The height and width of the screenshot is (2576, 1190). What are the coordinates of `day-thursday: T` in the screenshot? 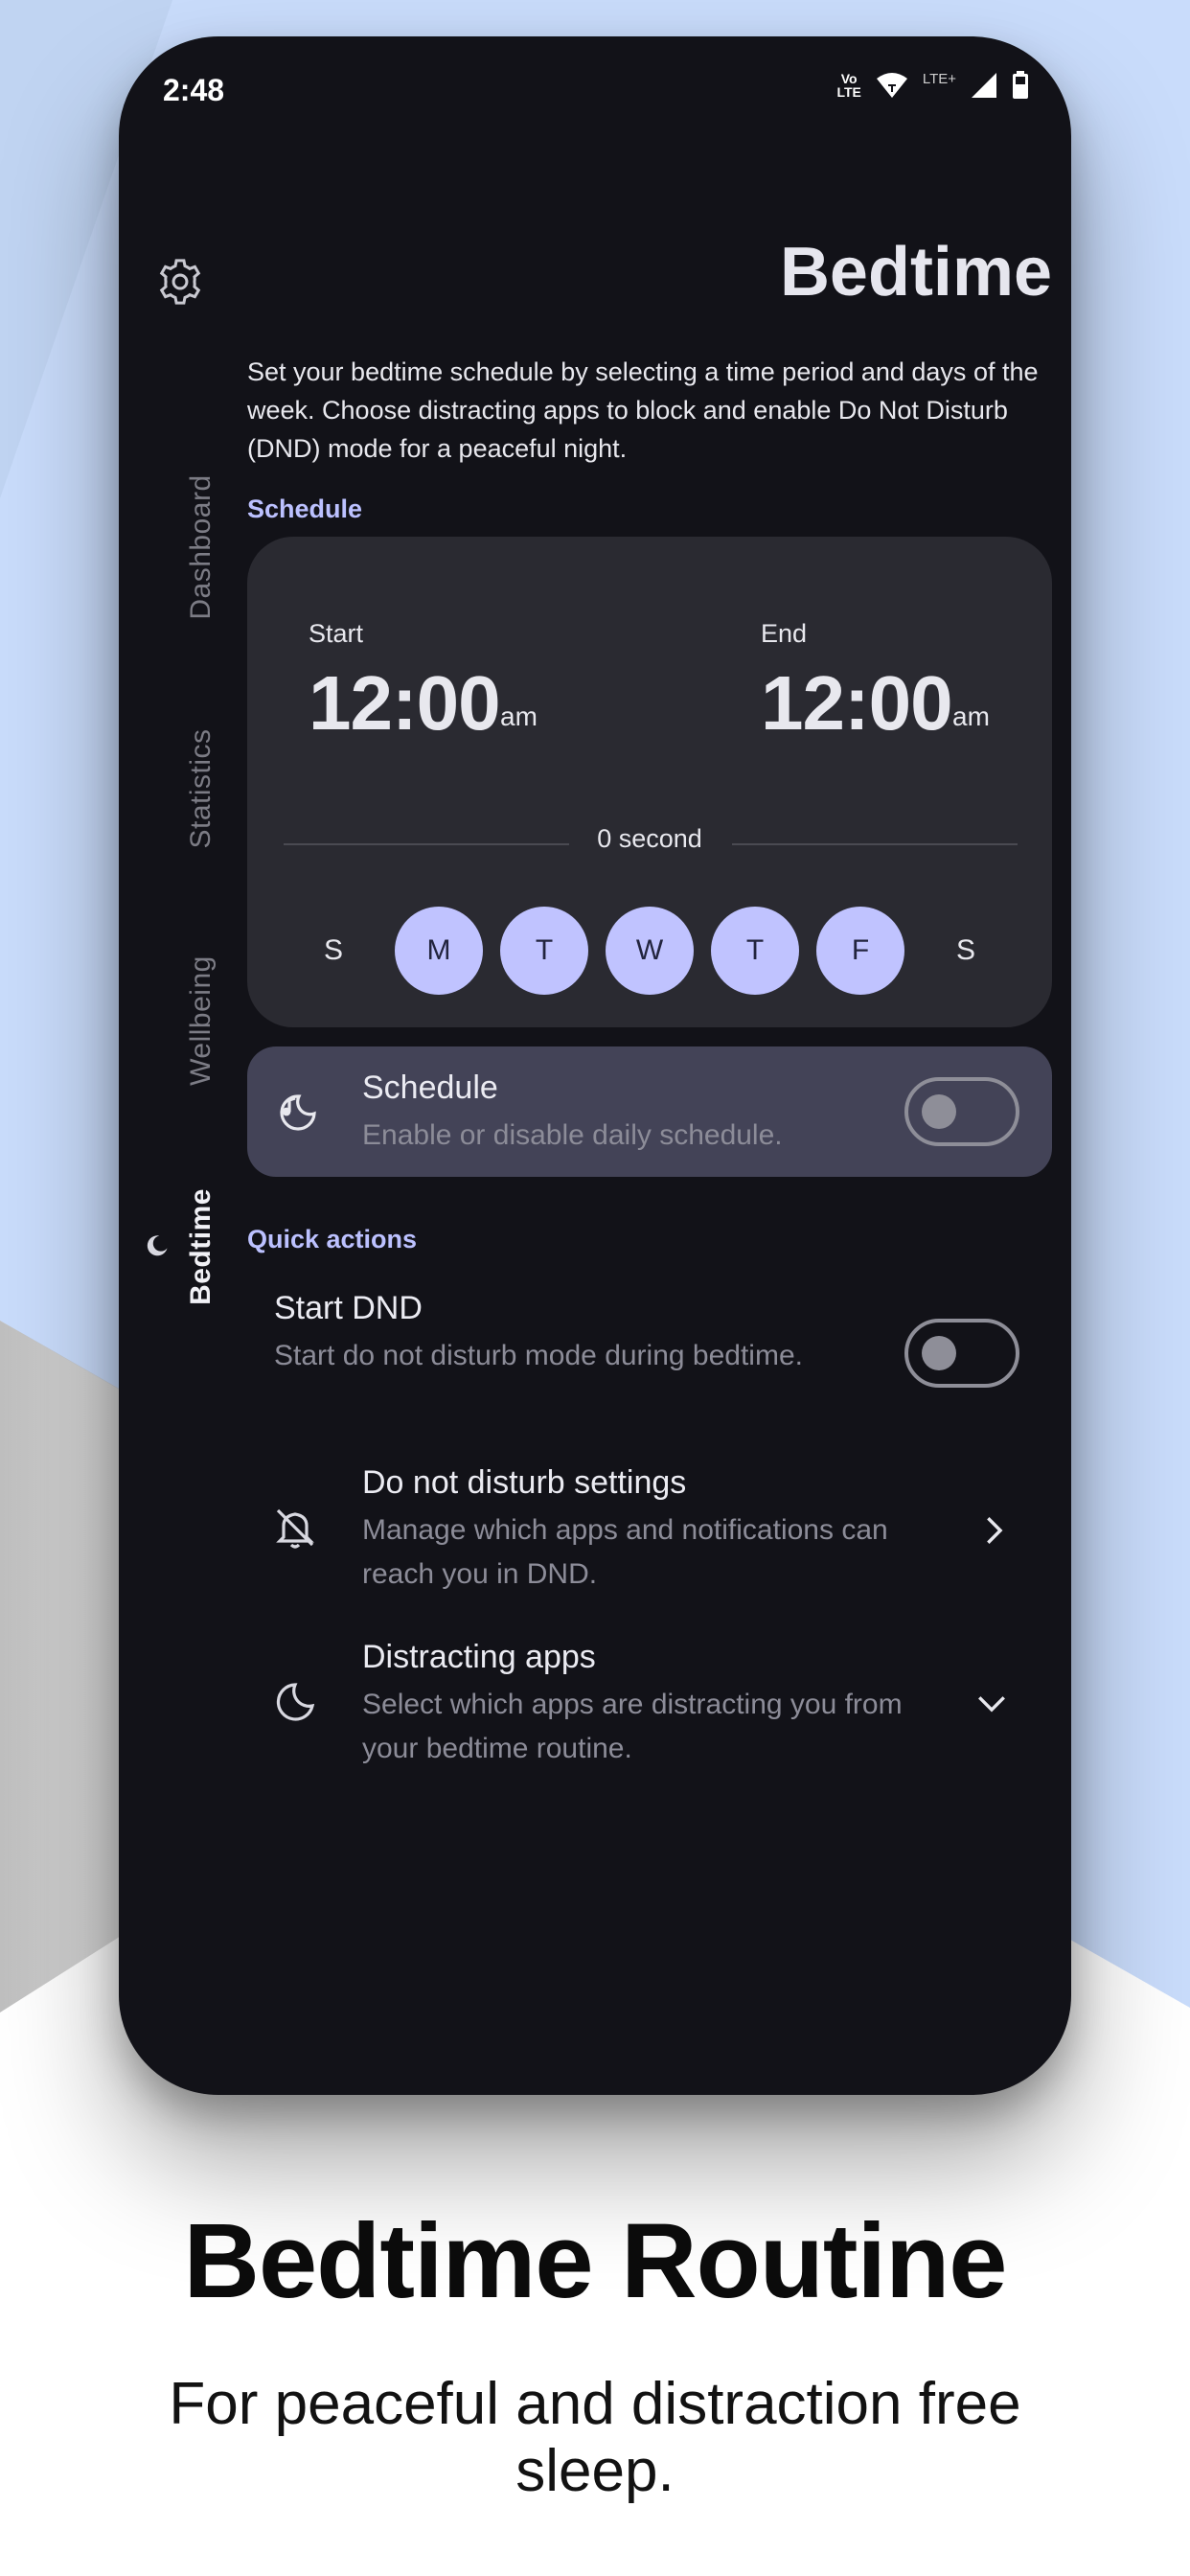 It's located at (755, 951).